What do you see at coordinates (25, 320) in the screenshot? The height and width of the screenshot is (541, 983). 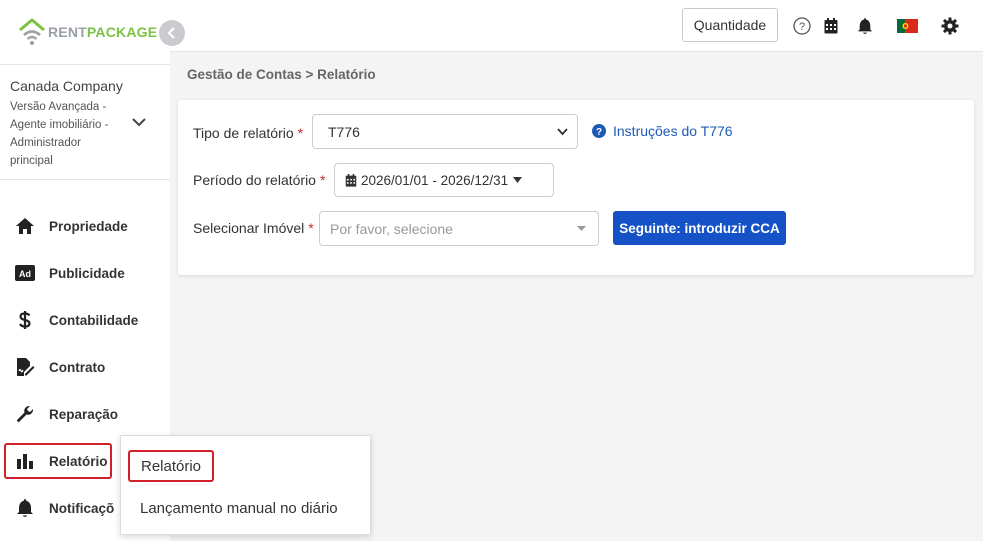 I see `dollar-icon` at bounding box center [25, 320].